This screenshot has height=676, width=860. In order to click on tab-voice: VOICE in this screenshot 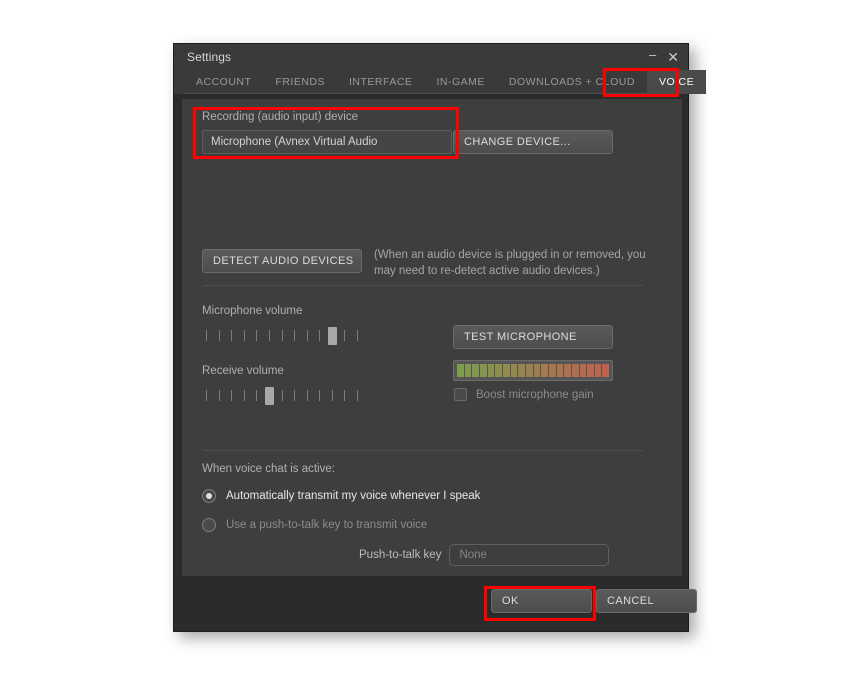, I will do `click(676, 82)`.